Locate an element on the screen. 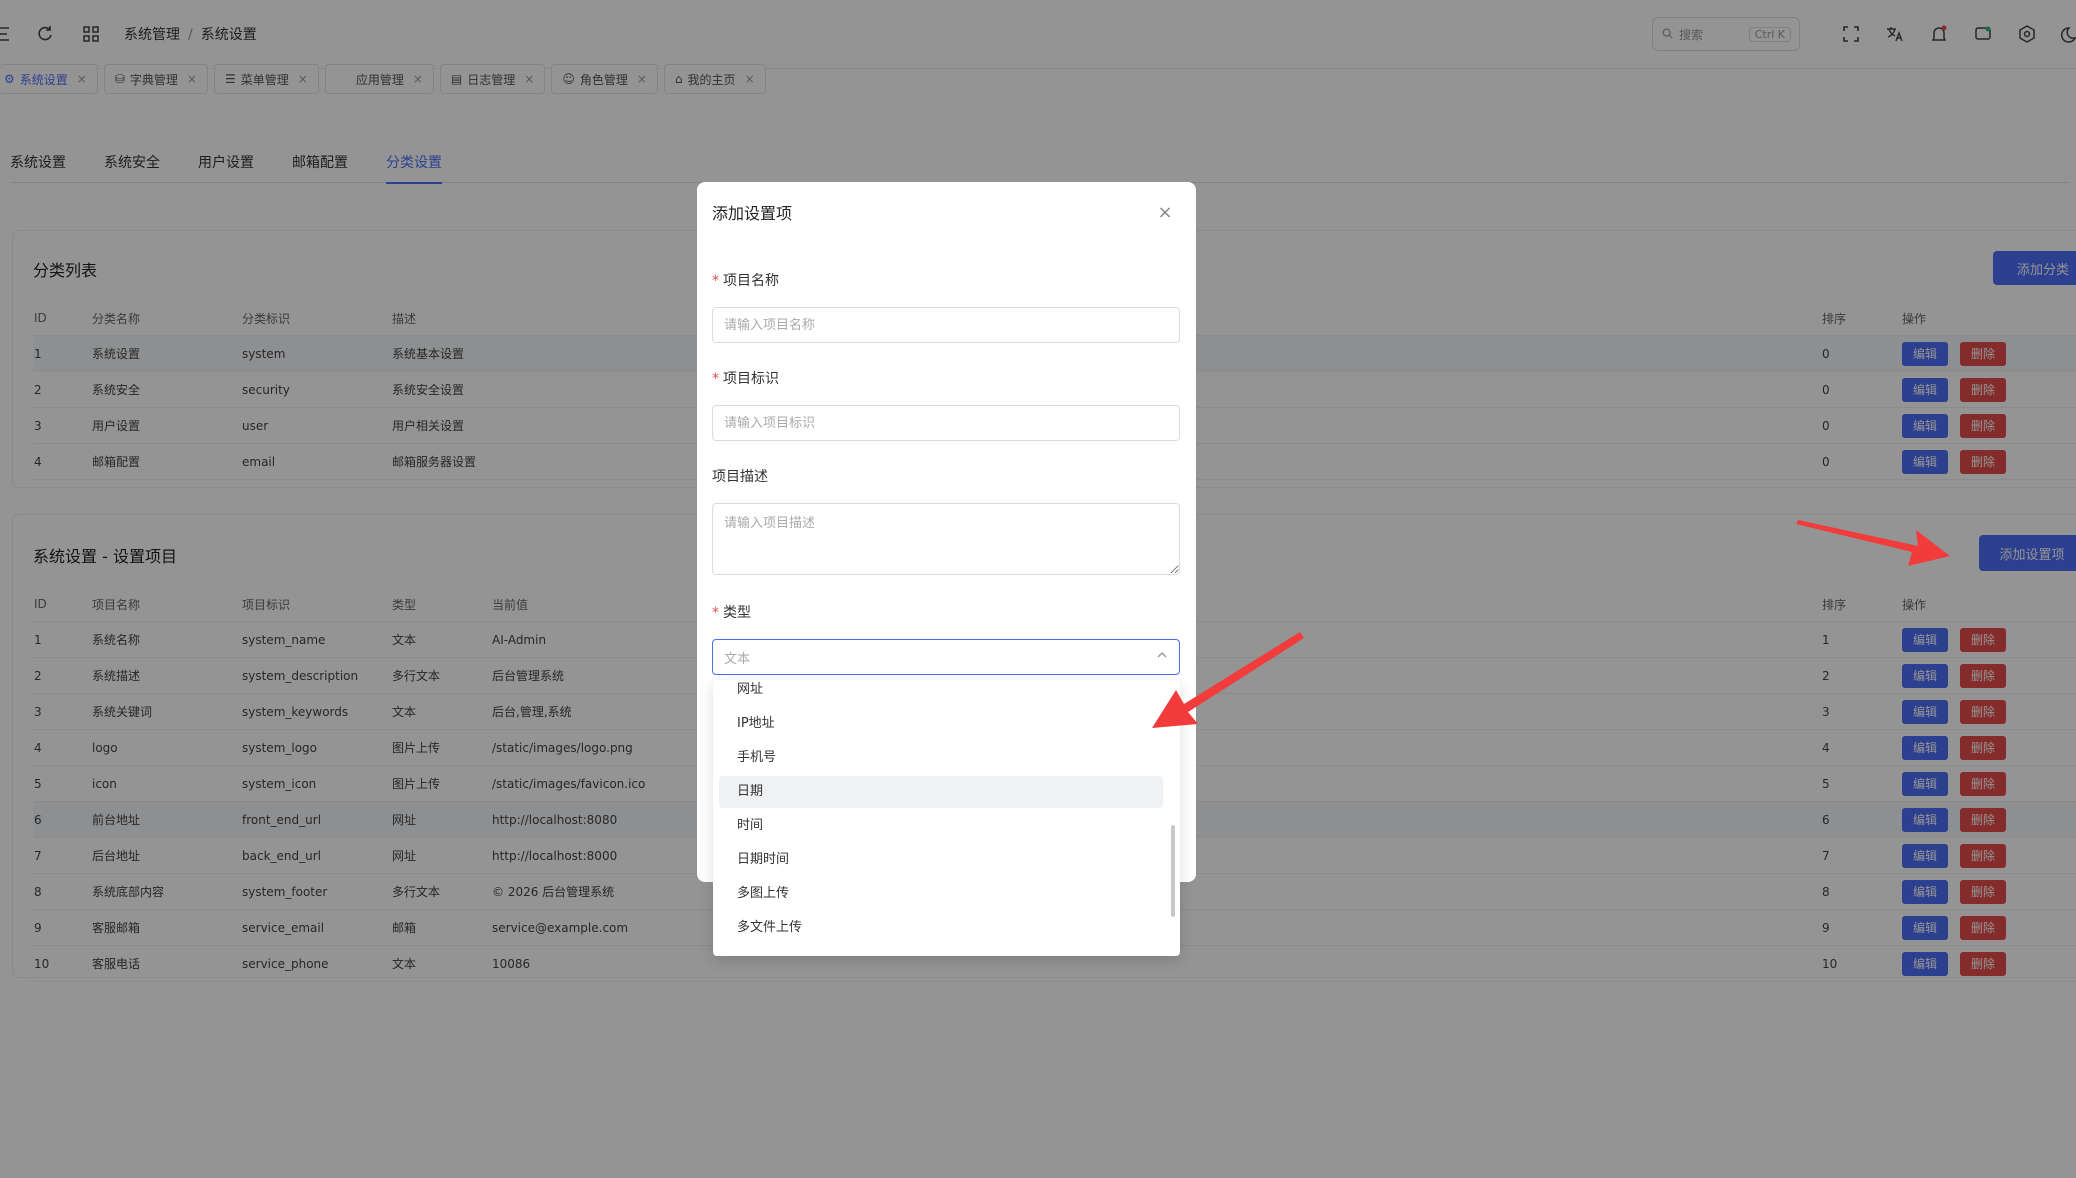 The image size is (2076, 1178). field-label-key: * 项目标识 is located at coordinates (745, 378).